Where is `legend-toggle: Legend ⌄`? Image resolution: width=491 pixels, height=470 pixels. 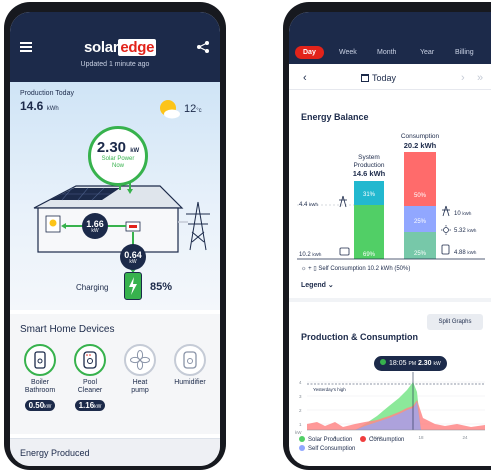 legend-toggle: Legend ⌄ is located at coordinates (317, 285).